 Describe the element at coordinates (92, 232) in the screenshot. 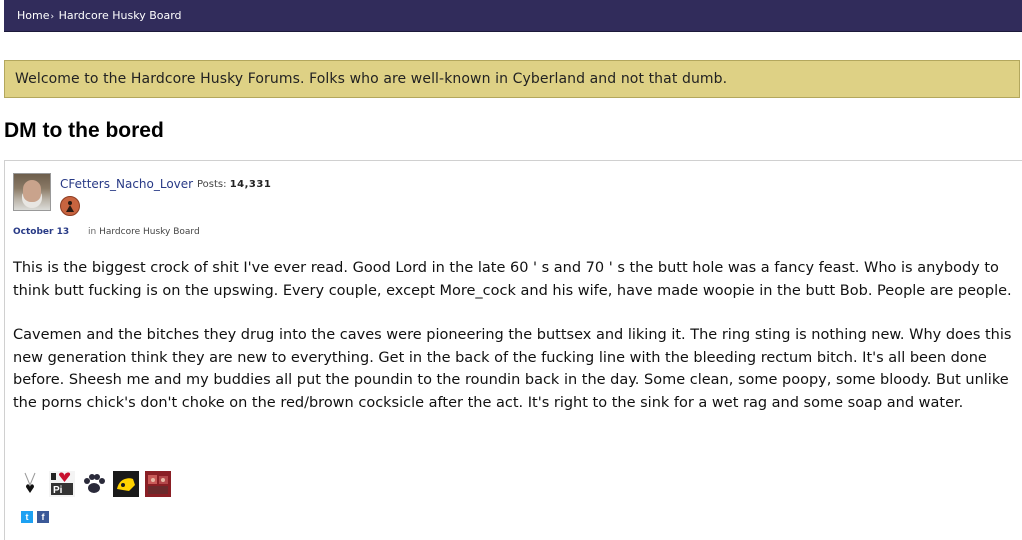

I see `in-label: in` at that location.